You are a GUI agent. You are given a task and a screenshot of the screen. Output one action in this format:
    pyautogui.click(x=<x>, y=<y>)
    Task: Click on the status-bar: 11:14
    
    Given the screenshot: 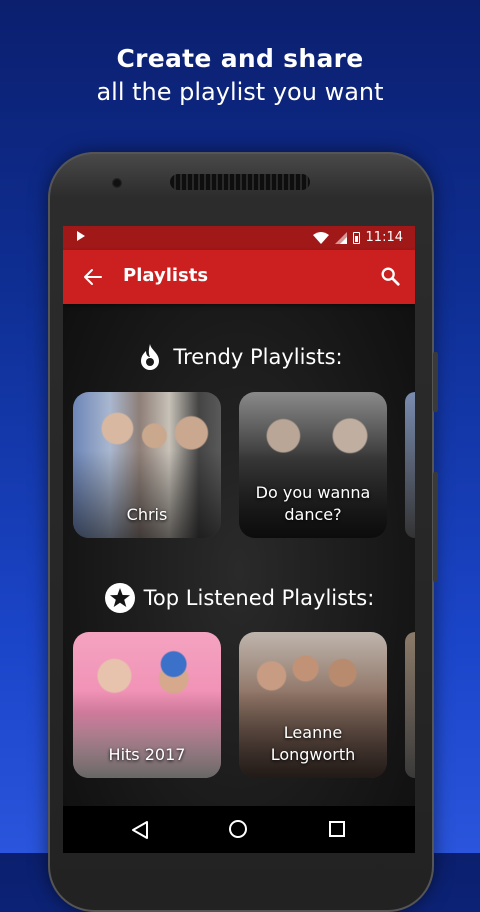 What is the action you would take?
    pyautogui.click(x=239, y=238)
    